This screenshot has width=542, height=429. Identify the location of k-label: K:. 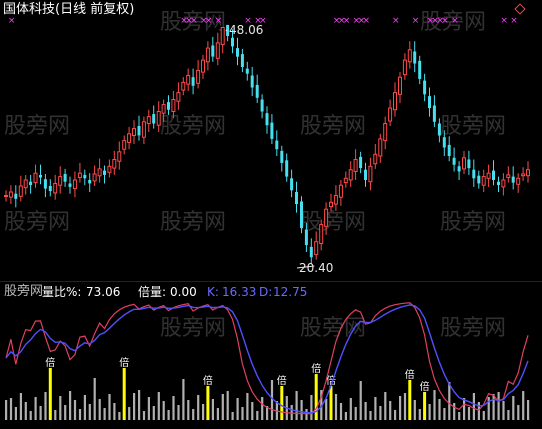
(213, 292).